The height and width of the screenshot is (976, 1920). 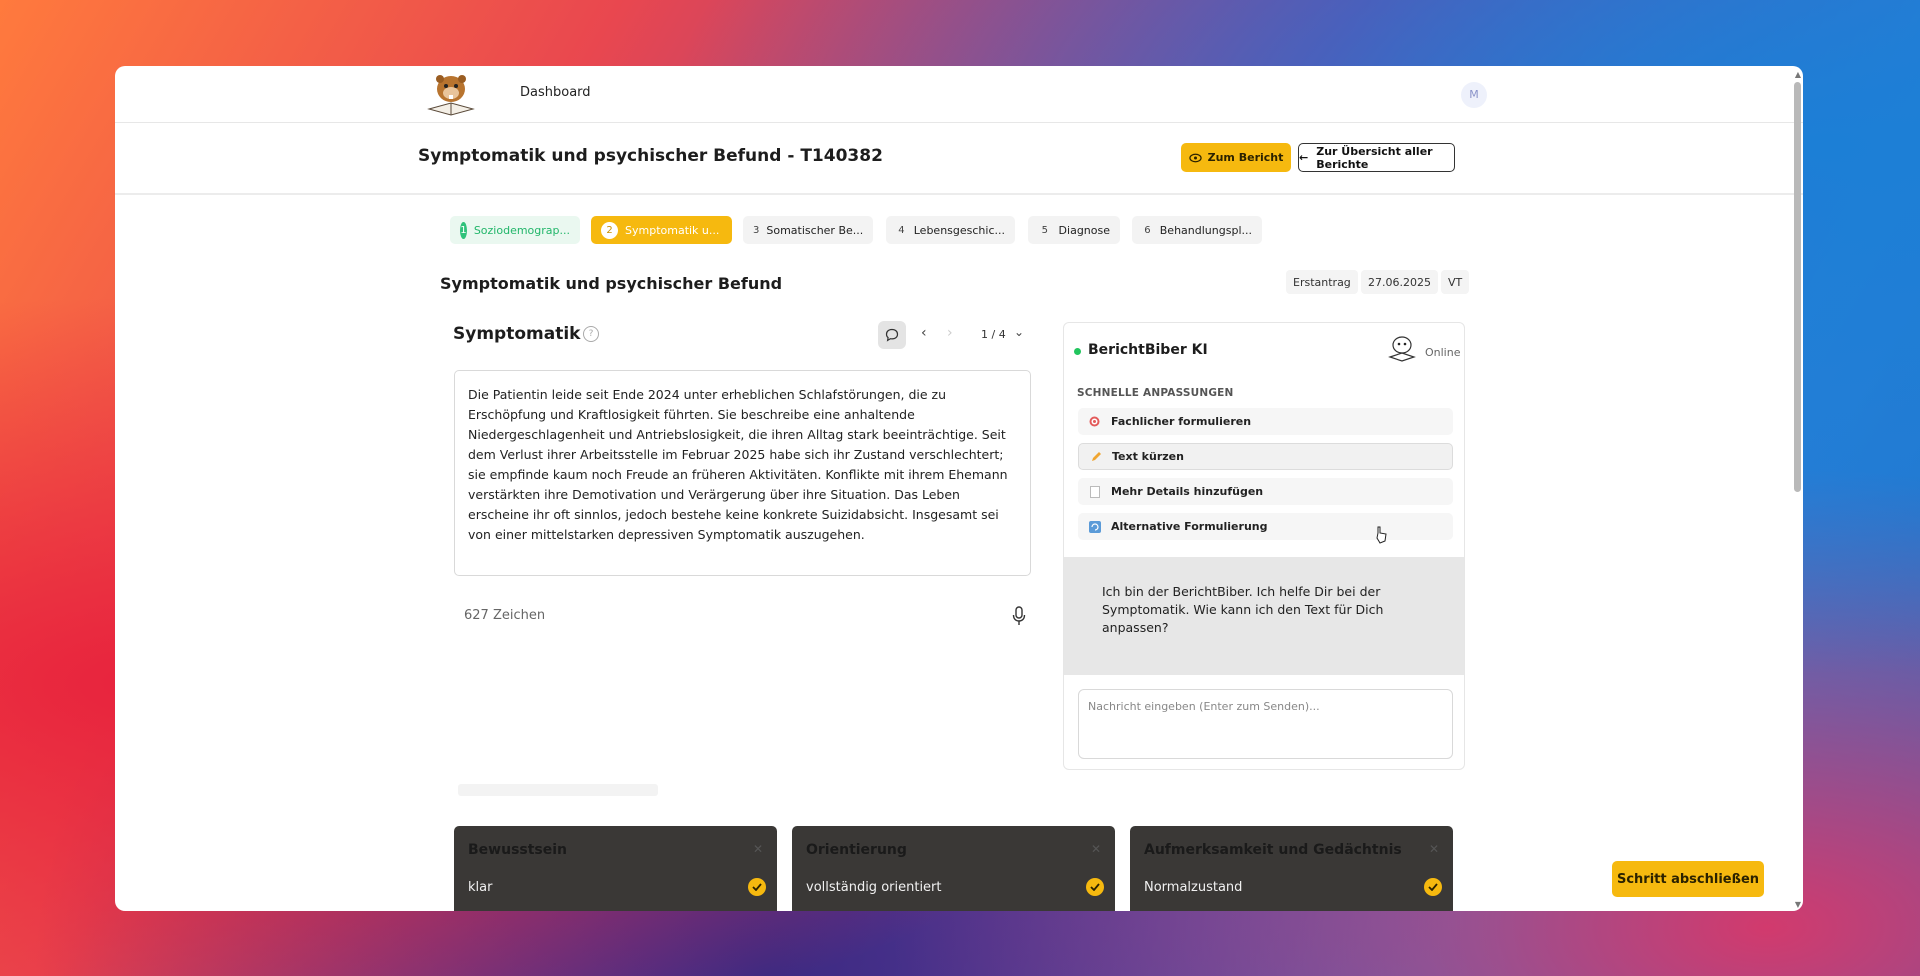 I want to click on meta-application-type: Erstantrag, so click(x=1322, y=282).